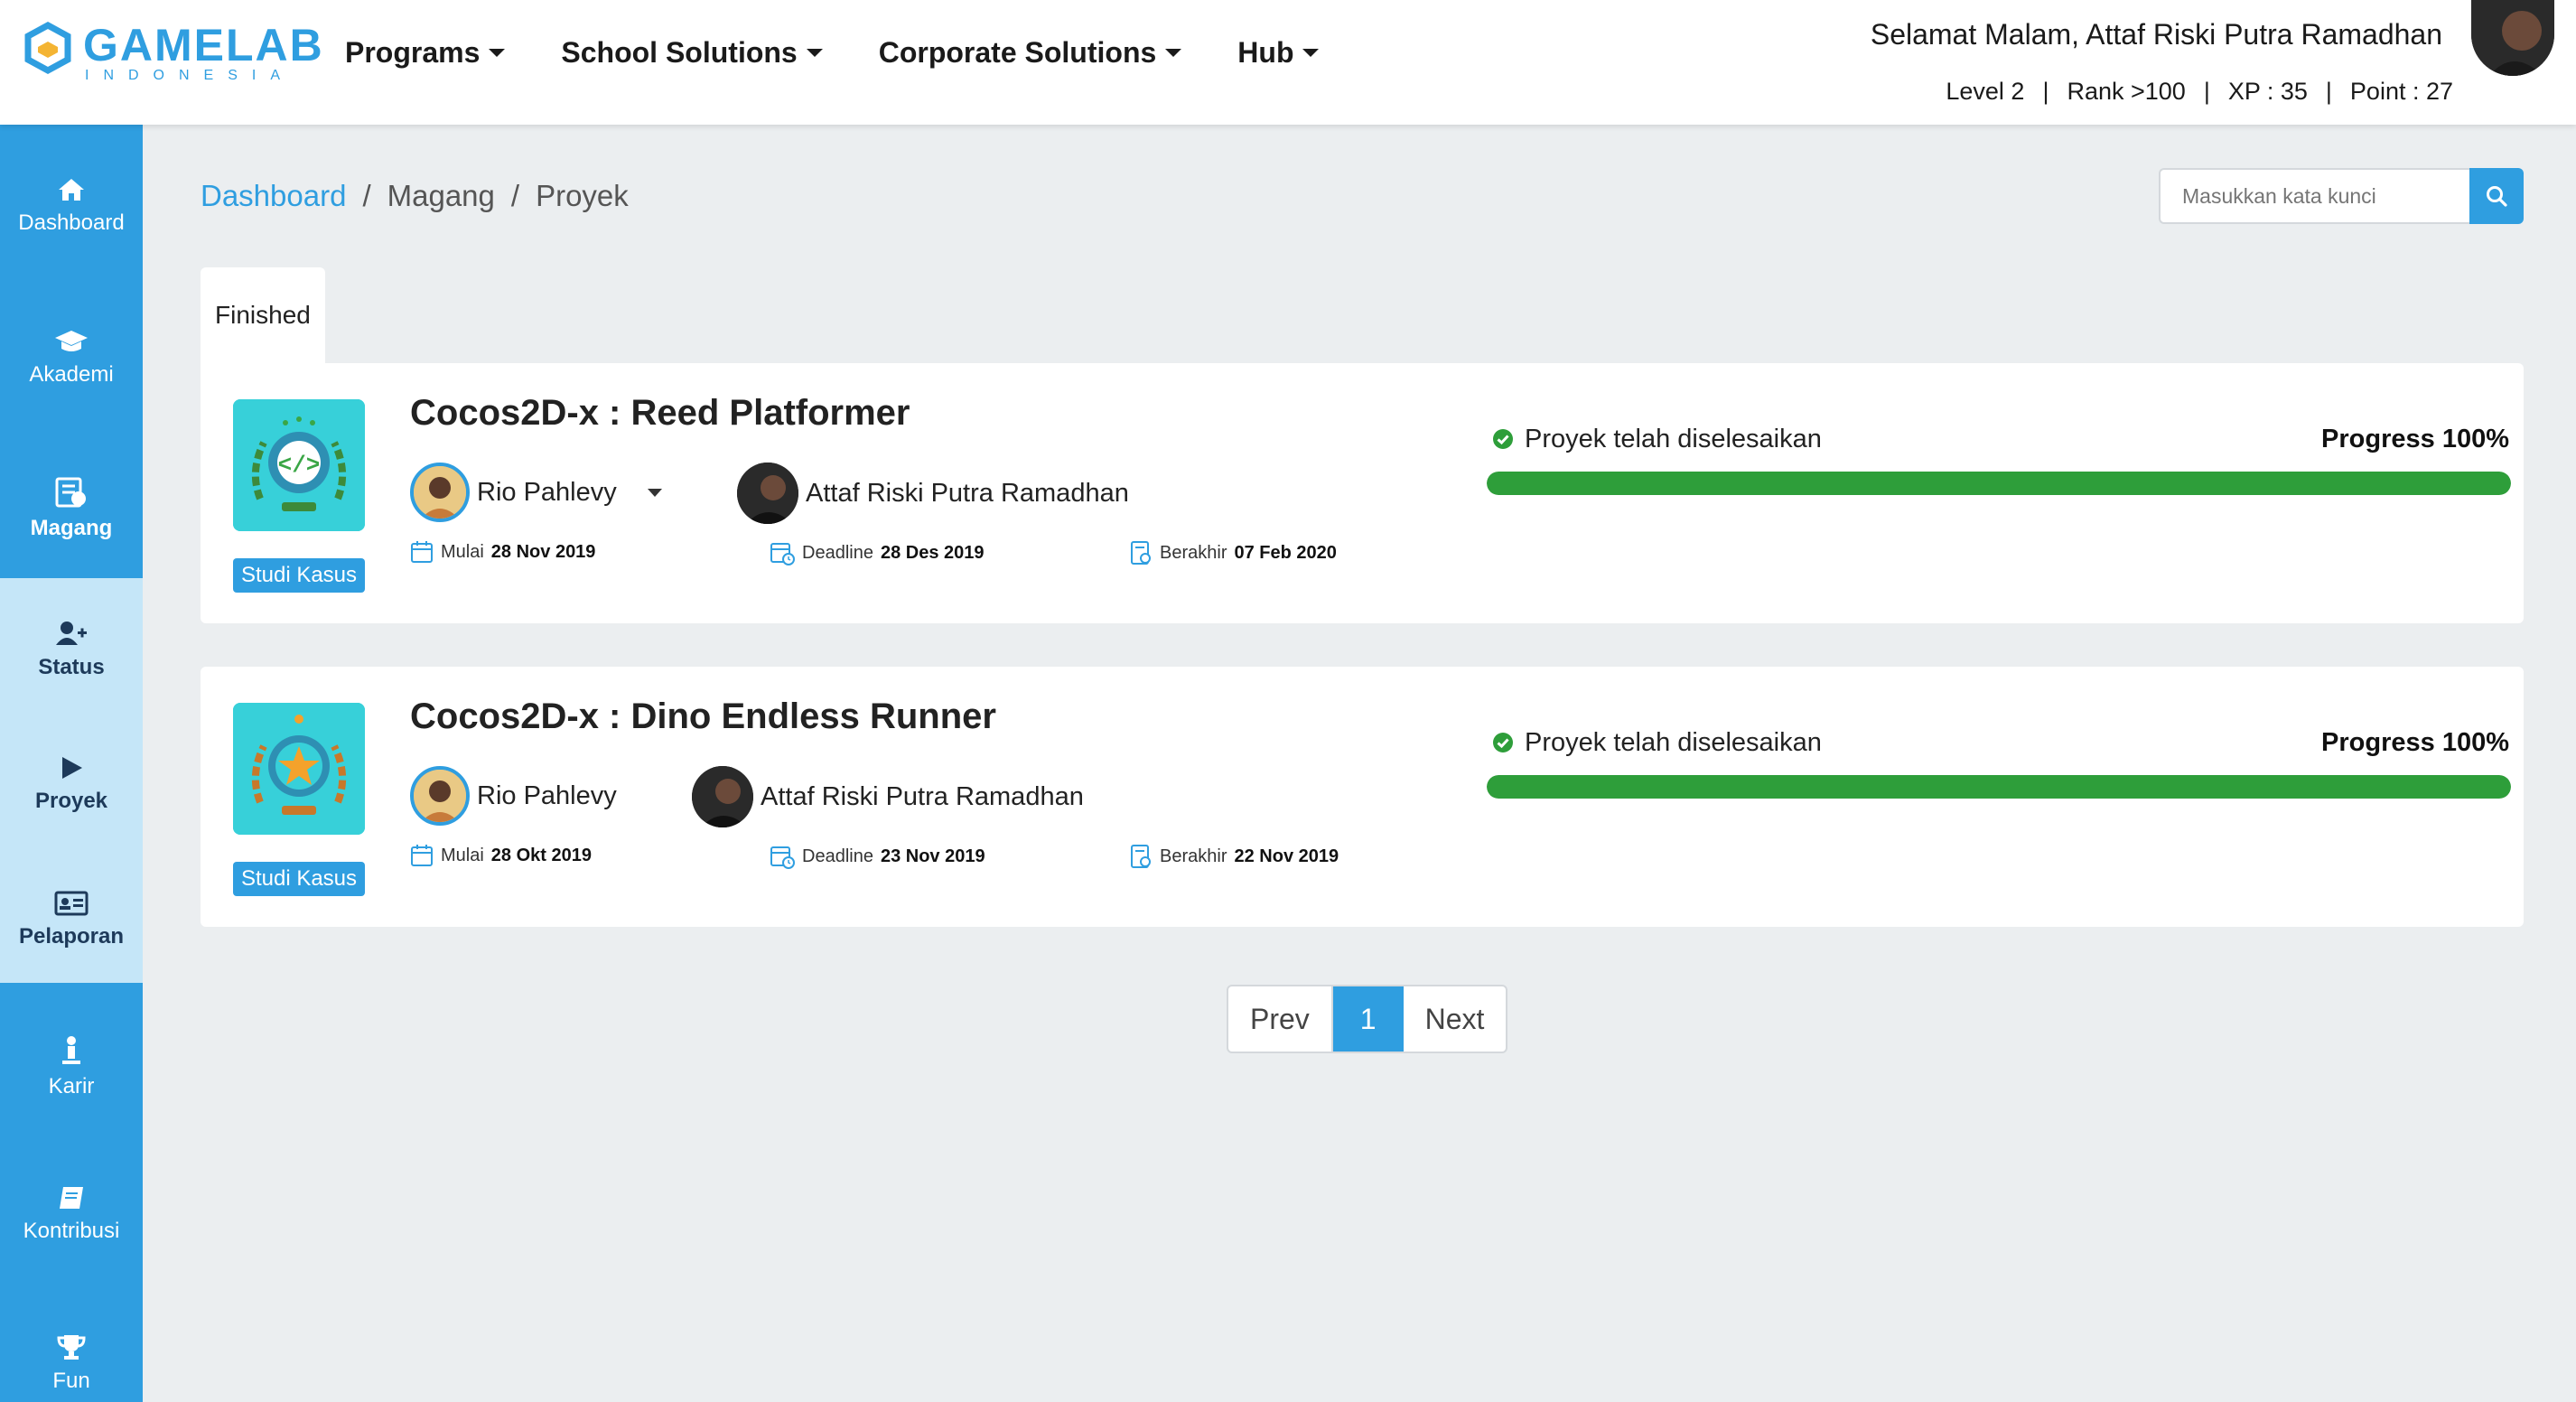 This screenshot has width=2576, height=1402. What do you see at coordinates (692, 52) in the screenshot?
I see `nav-school-solutions: School Solutions` at bounding box center [692, 52].